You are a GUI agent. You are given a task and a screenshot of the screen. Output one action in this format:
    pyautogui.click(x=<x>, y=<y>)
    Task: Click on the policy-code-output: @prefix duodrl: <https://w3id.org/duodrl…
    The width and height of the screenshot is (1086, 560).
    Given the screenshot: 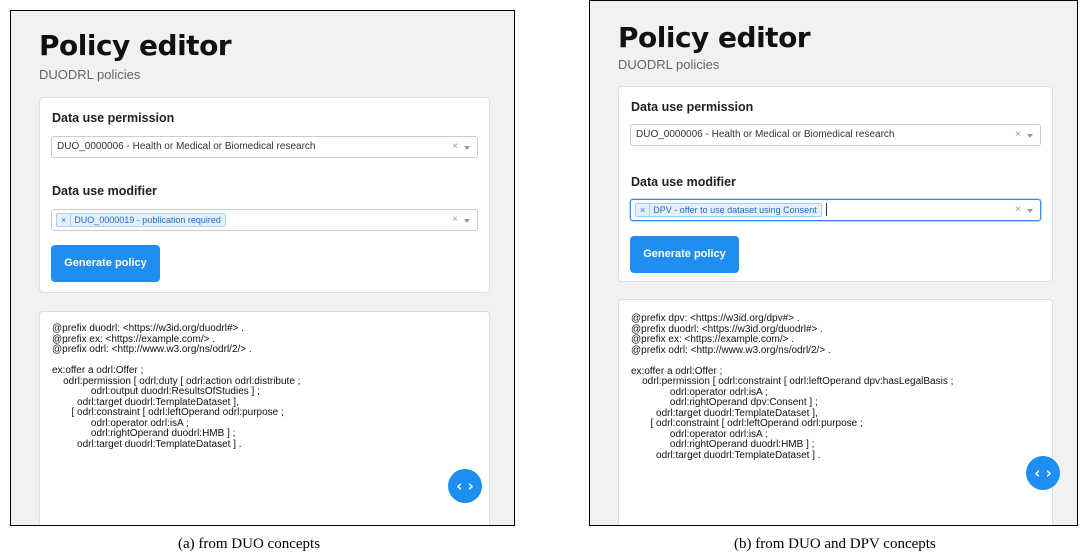 What is the action you would take?
    pyautogui.click(x=176, y=386)
    